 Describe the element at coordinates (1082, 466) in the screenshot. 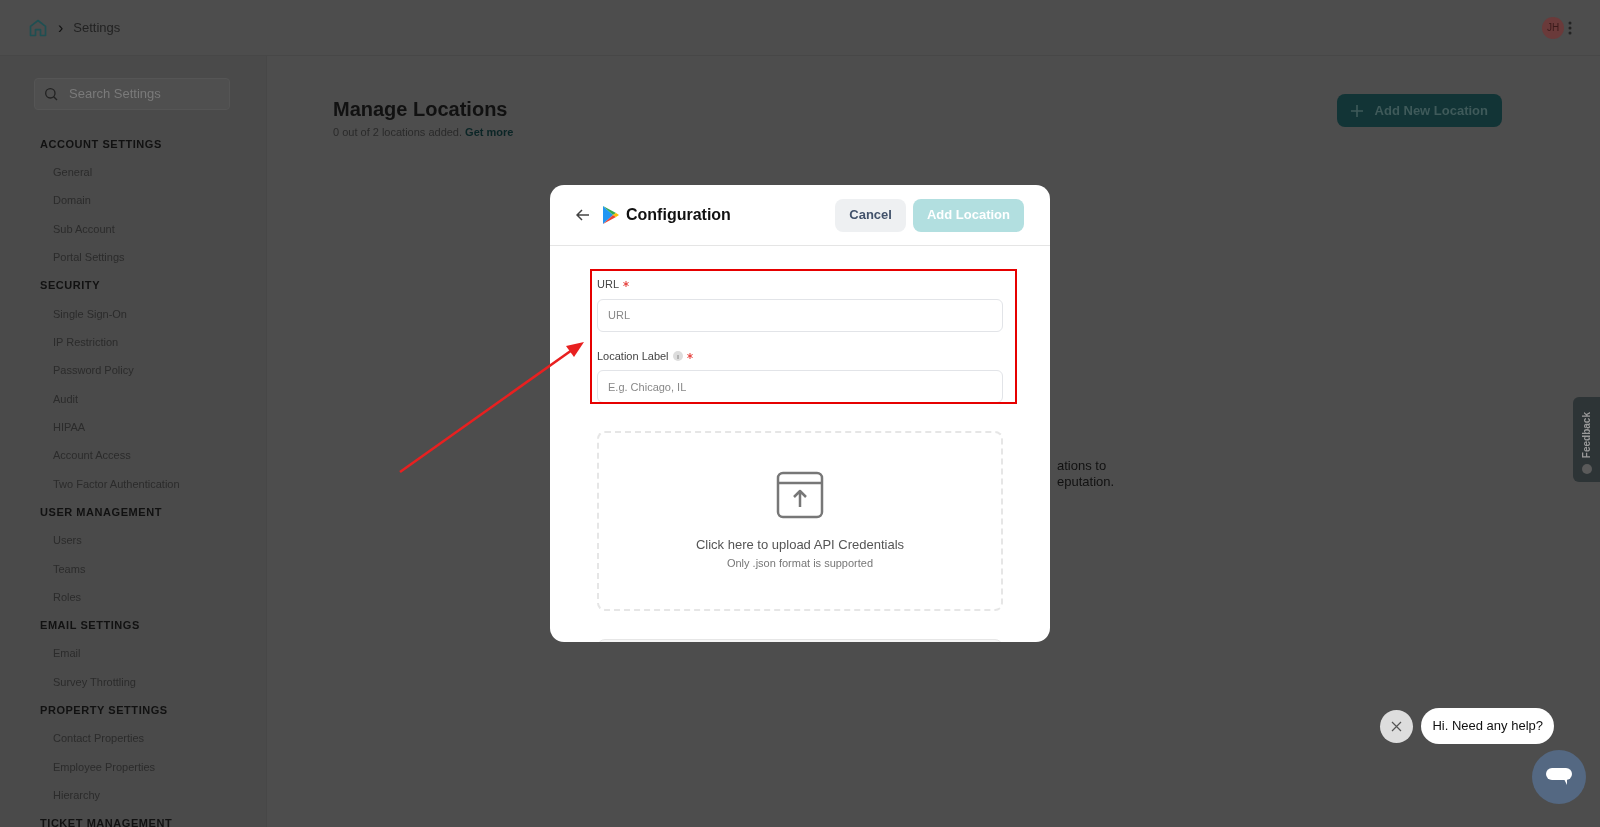

I see `empty-state-text: ations to` at that location.